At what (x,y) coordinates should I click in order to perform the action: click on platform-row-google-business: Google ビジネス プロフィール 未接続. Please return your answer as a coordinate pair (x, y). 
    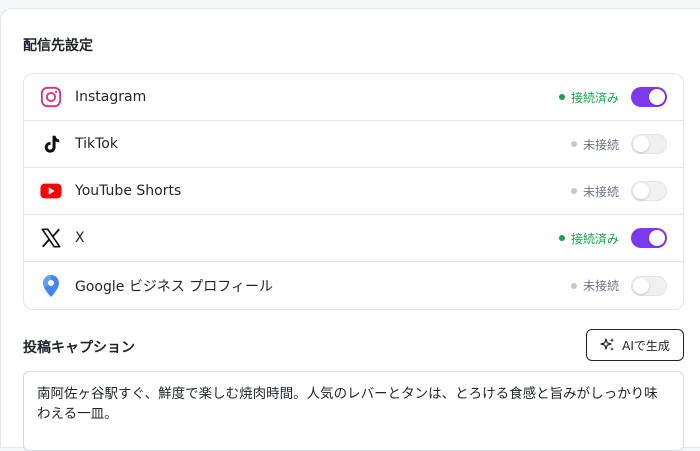
    Looking at the image, I should click on (353, 285).